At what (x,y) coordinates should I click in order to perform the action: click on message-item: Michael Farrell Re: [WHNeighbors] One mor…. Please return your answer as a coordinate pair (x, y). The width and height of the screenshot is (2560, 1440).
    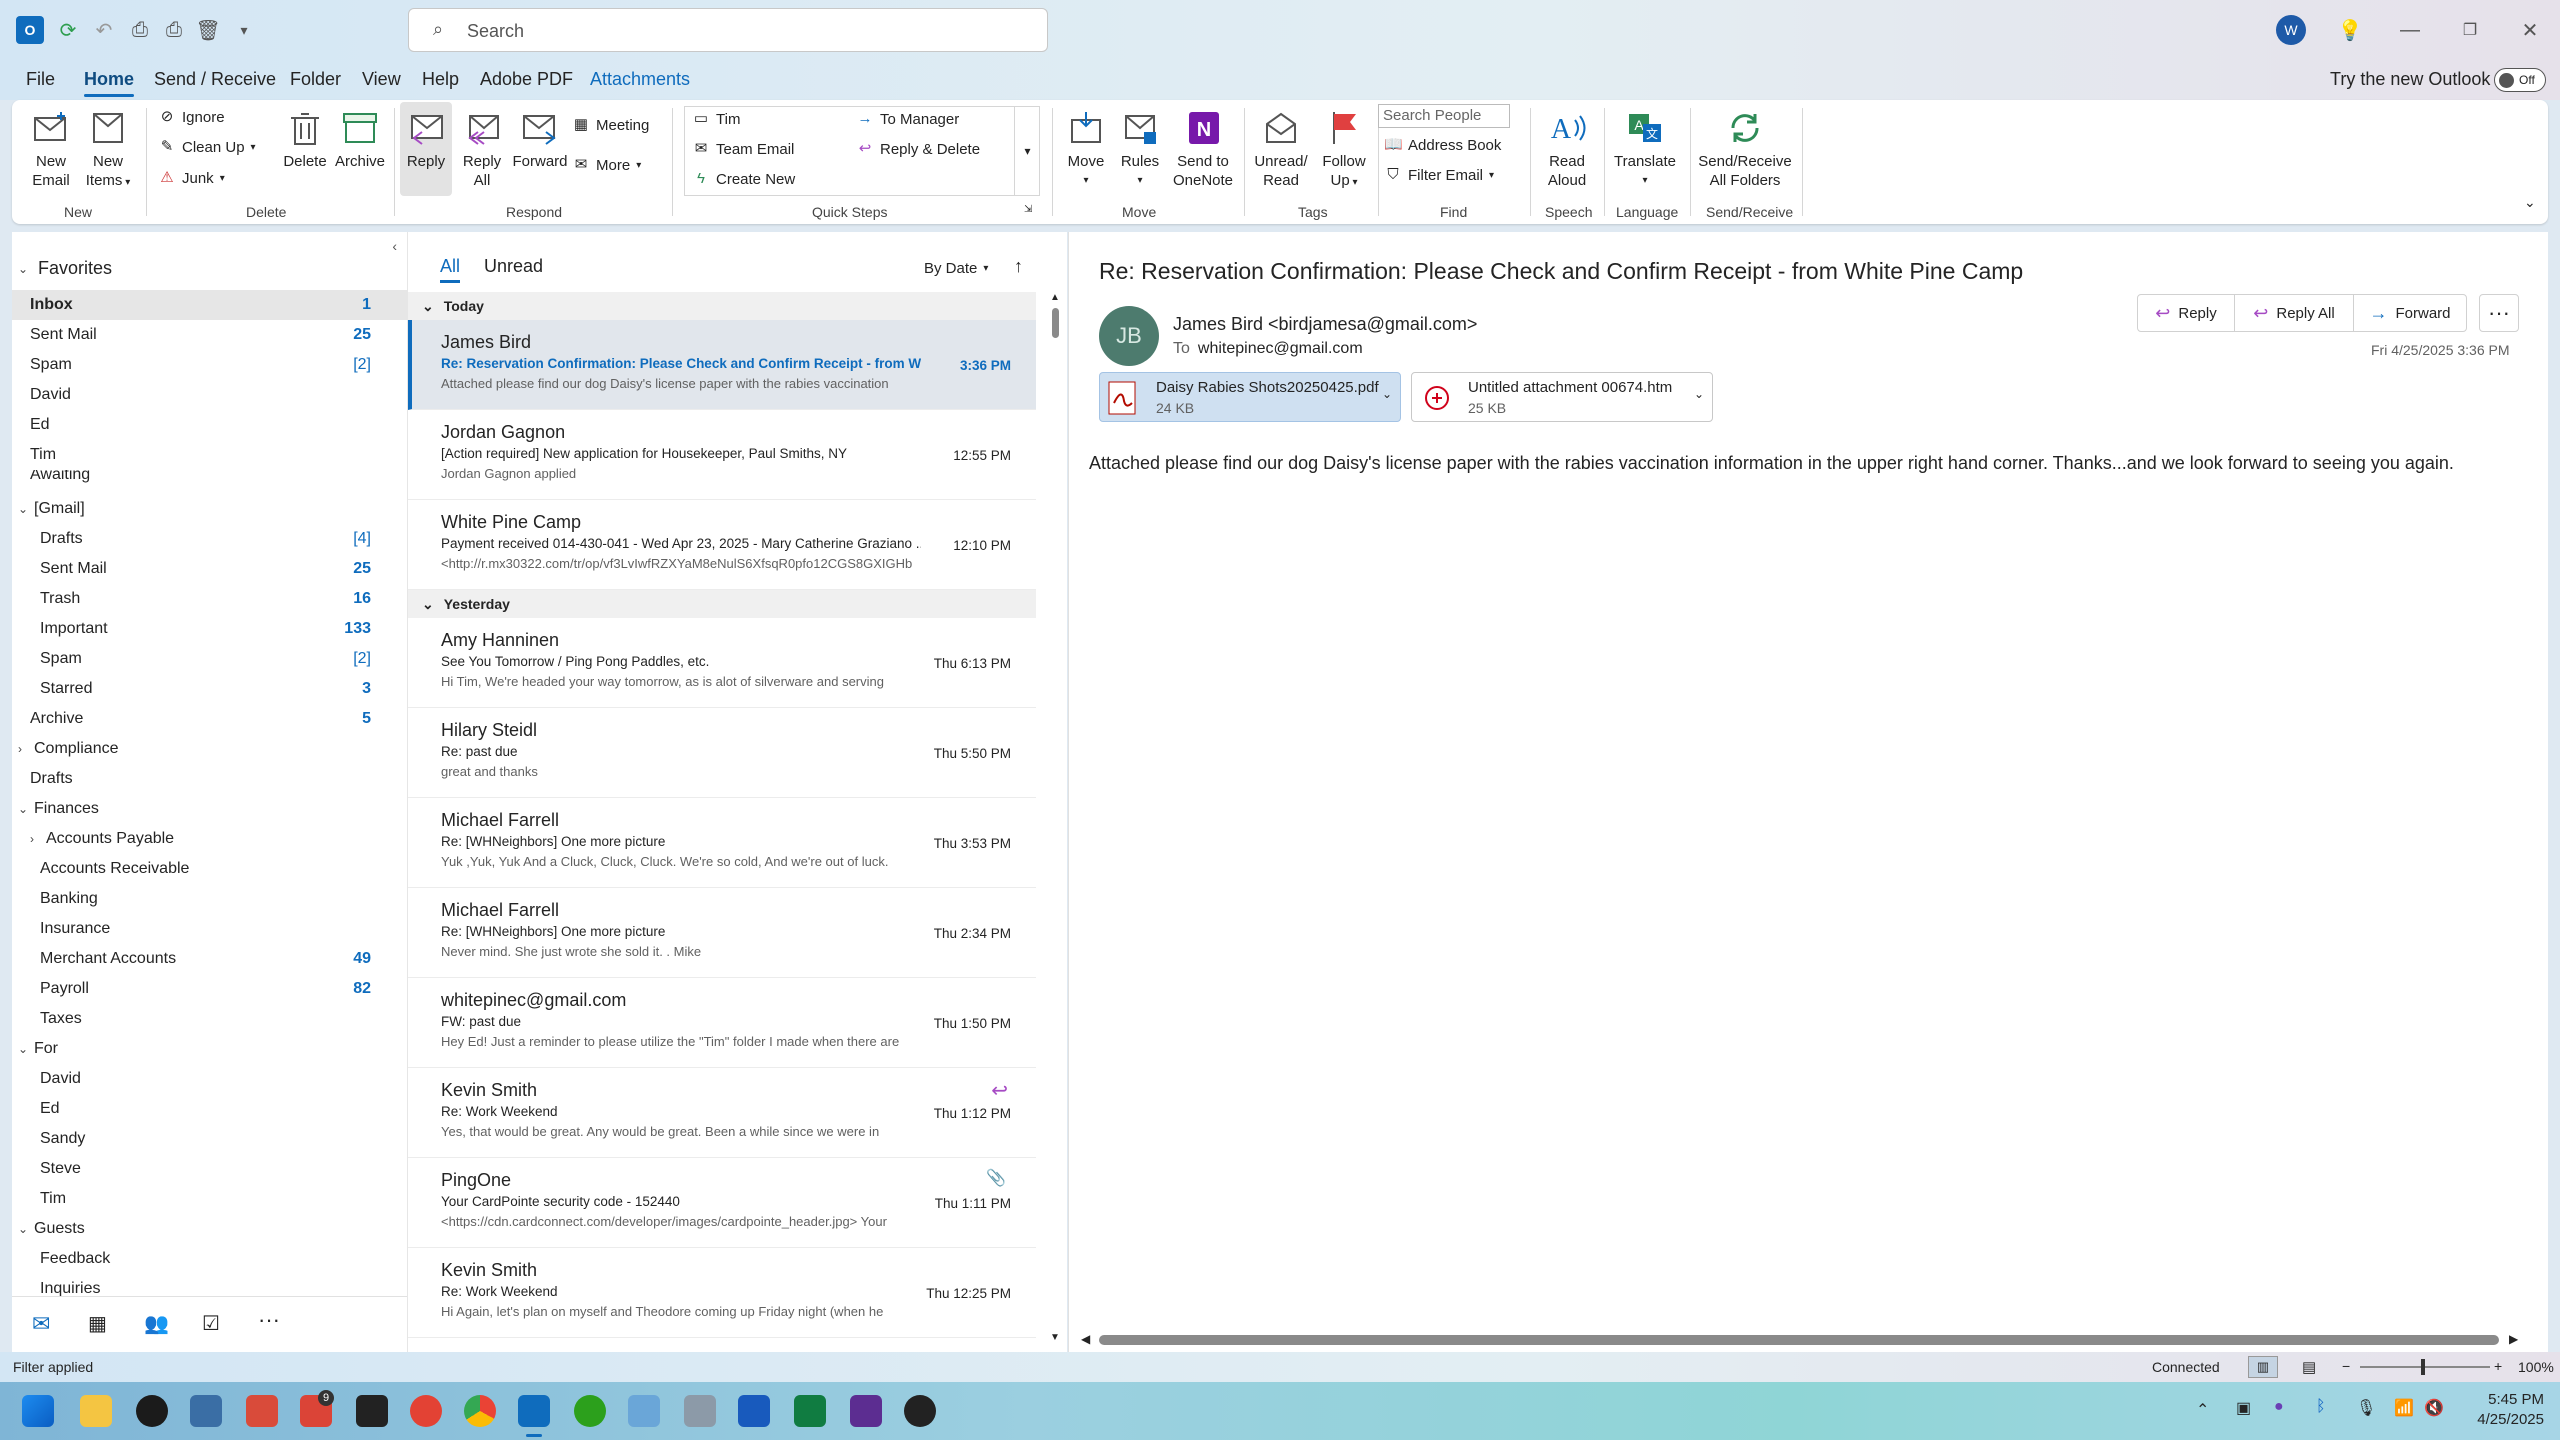
    Looking at the image, I should click on (722, 933).